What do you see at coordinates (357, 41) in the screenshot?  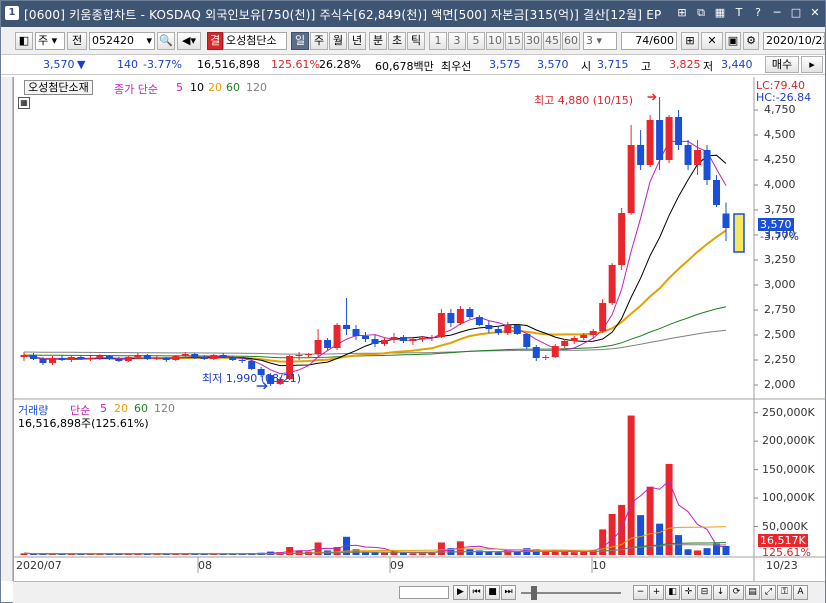 I see `period-year: 년` at bounding box center [357, 41].